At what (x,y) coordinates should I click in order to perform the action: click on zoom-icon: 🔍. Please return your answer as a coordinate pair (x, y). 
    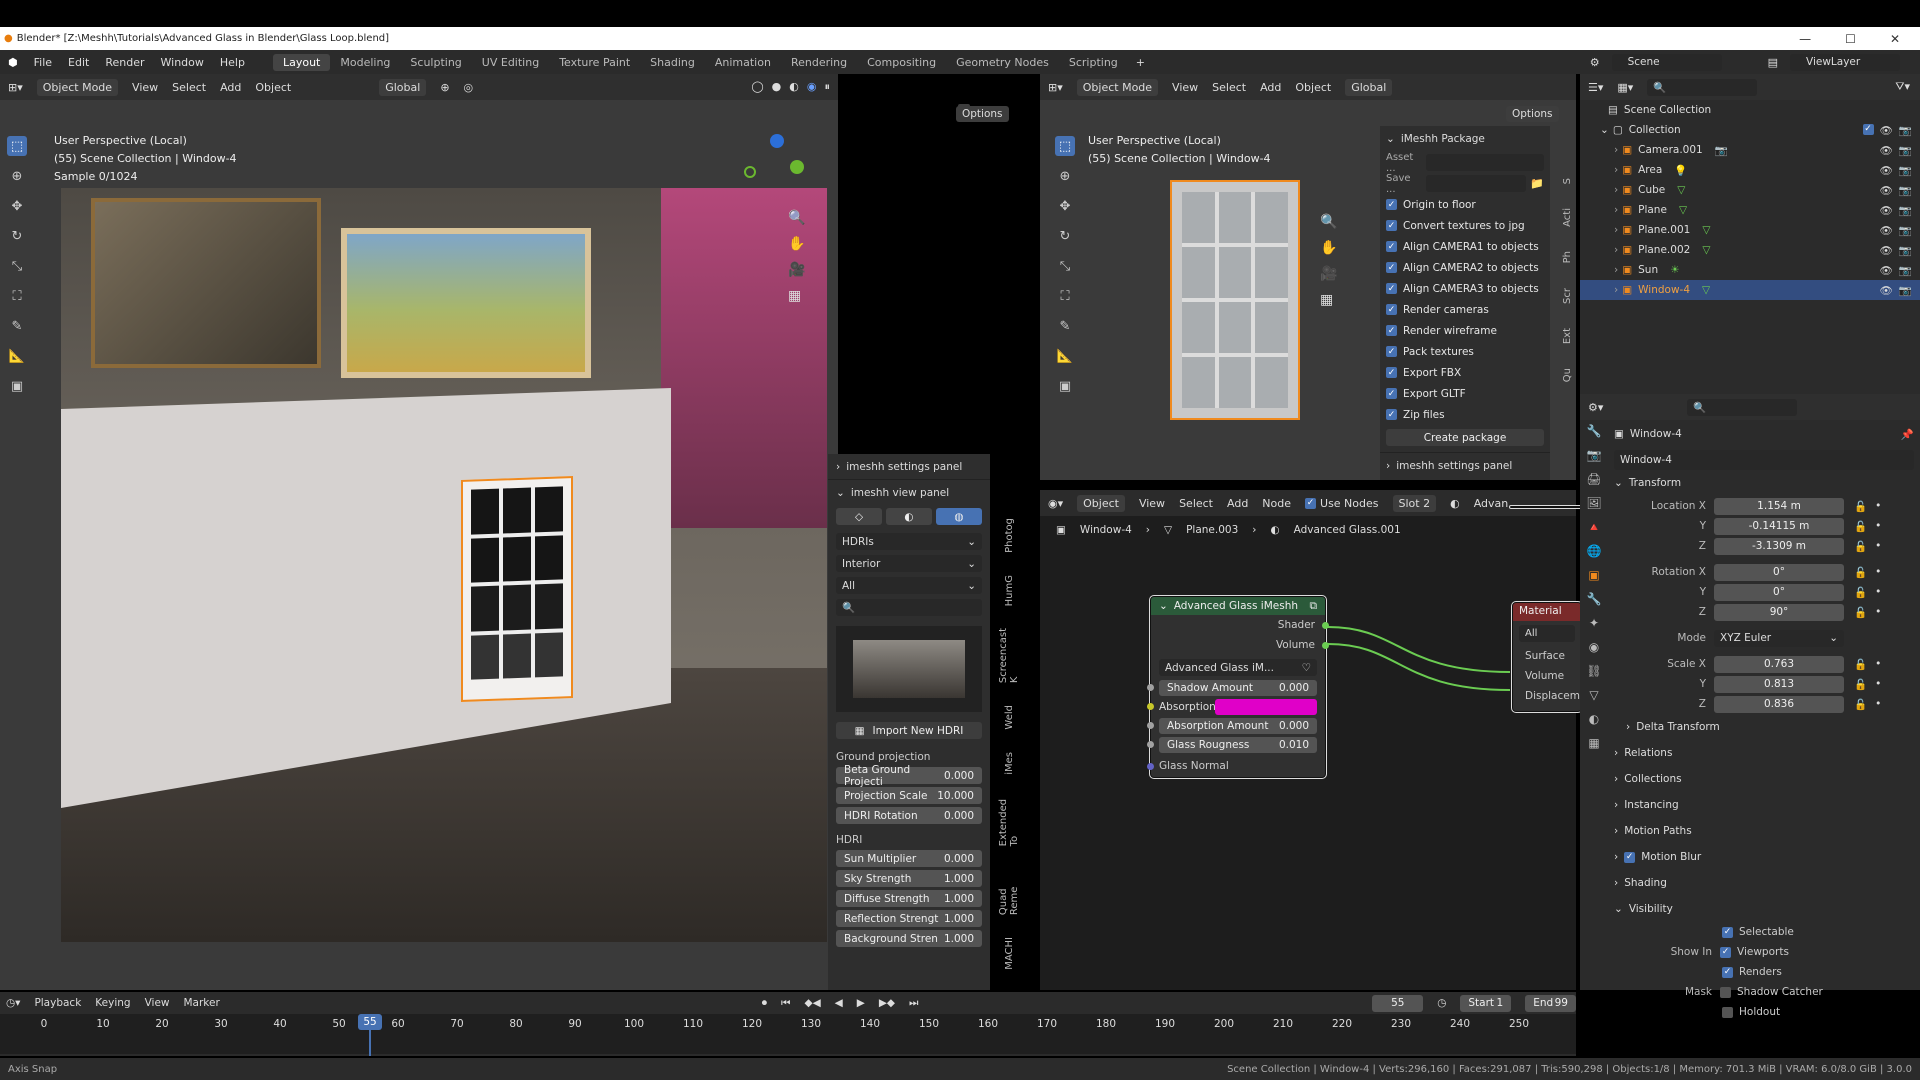
    Looking at the image, I should click on (796, 218).